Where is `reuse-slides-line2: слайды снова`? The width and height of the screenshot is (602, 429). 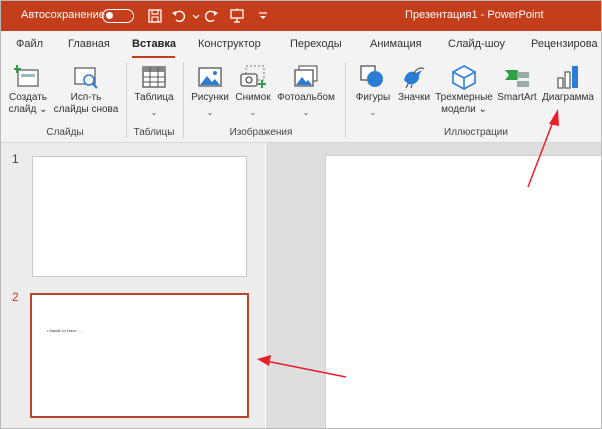
reuse-slides-line2: слайды снова is located at coordinates (86, 109).